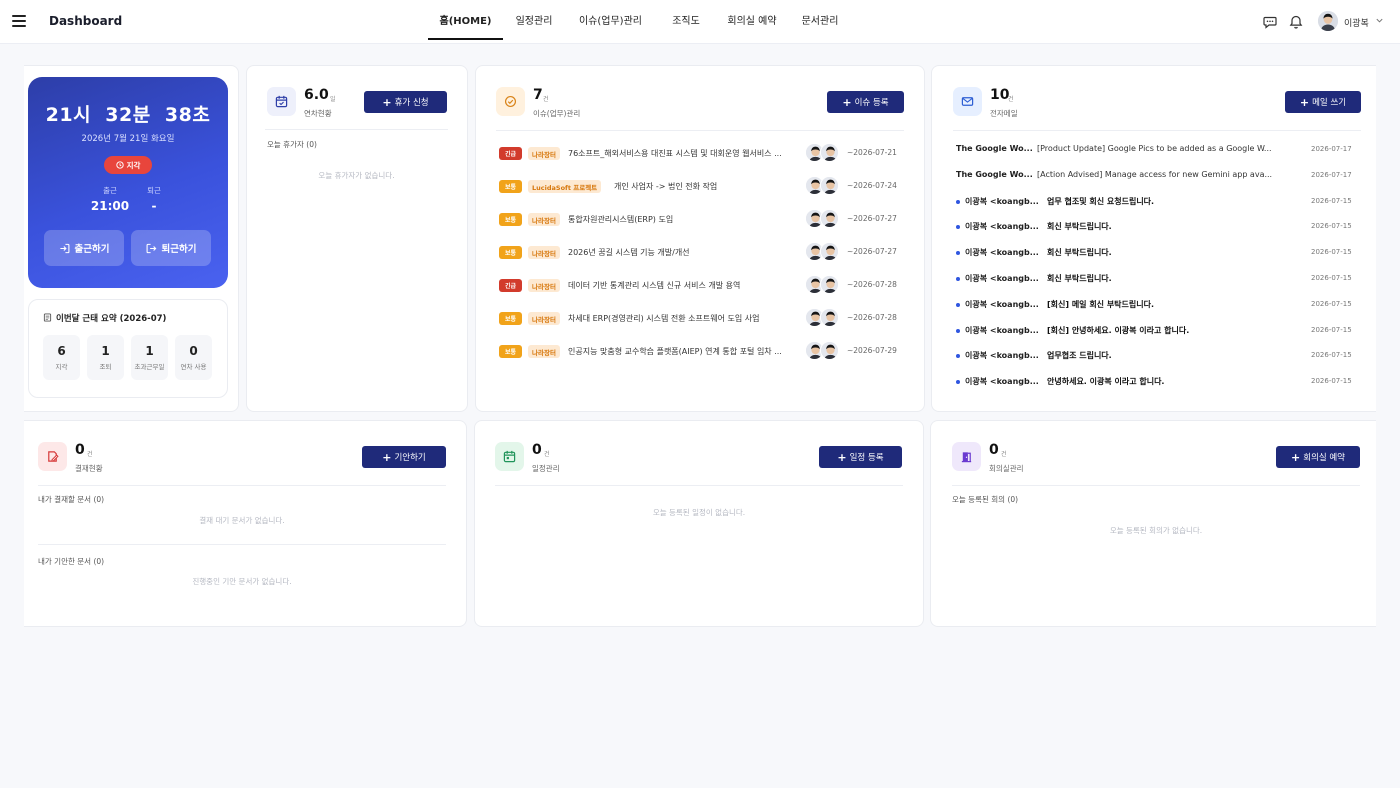 The width and height of the screenshot is (1400, 788). What do you see at coordinates (1379, 20) in the screenshot?
I see `chevron-down-icon` at bounding box center [1379, 20].